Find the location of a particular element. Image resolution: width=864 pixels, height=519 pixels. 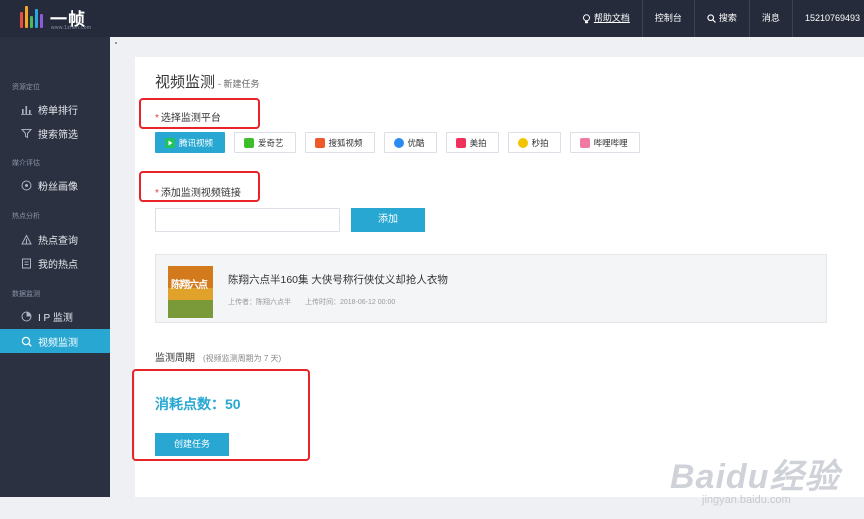

video-meta: 上传者：陈翔六点半 上传时间：2018-06-12 00:00 is located at coordinates (311, 302).